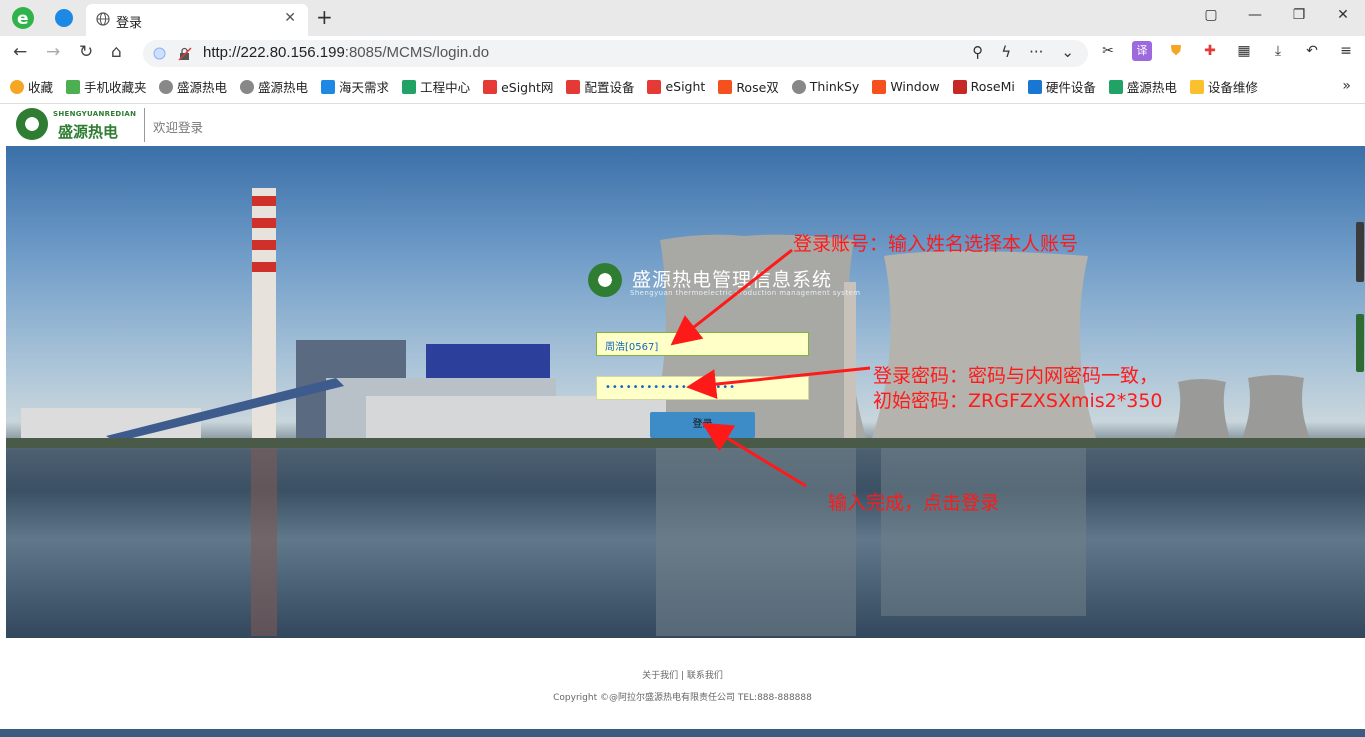 The height and width of the screenshot is (737, 1365). I want to click on bookmark-item: RoseMi, so click(983, 86).